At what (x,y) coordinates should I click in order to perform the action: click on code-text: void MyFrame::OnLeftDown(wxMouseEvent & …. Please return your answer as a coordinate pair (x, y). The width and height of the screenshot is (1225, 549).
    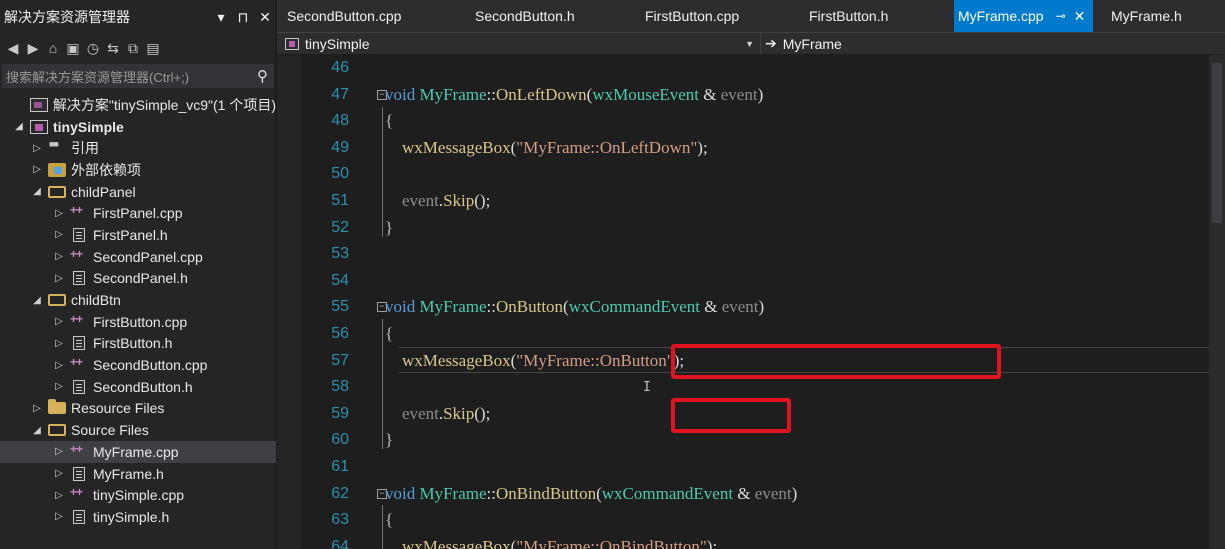
    Looking at the image, I should click on (574, 95).